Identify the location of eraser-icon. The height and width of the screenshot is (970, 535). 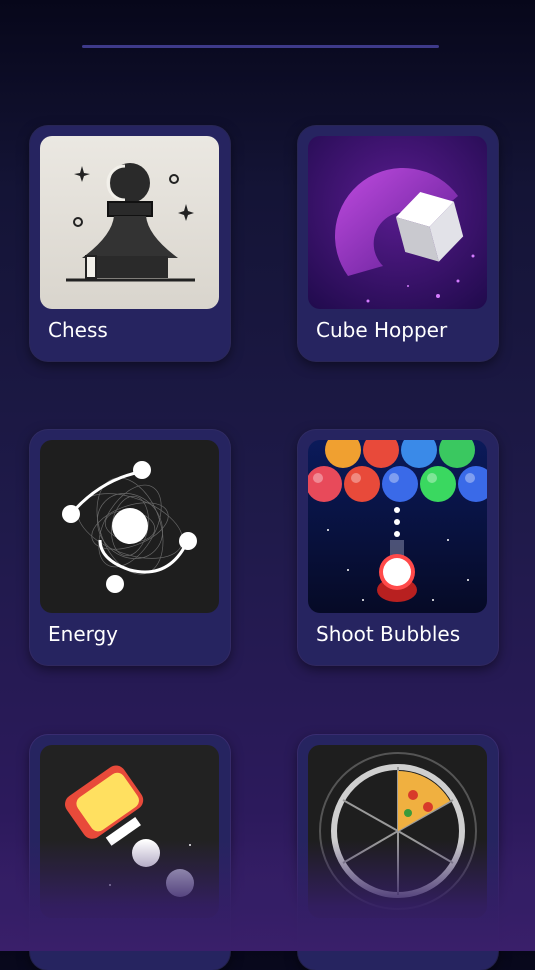
(129, 831).